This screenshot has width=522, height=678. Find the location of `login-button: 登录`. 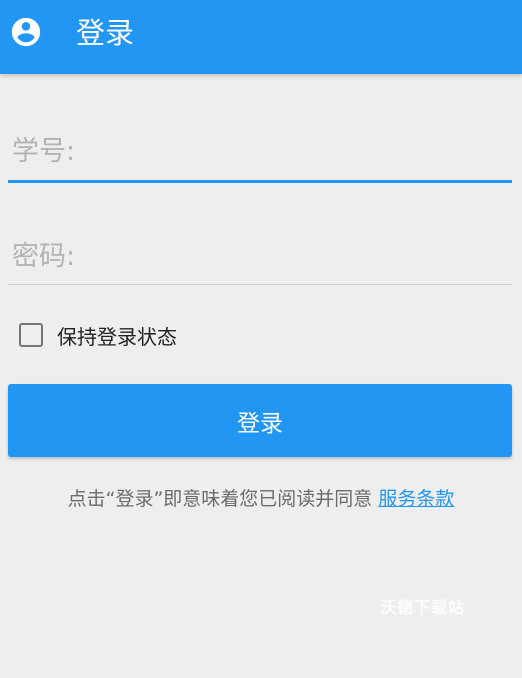

login-button: 登录 is located at coordinates (260, 420).